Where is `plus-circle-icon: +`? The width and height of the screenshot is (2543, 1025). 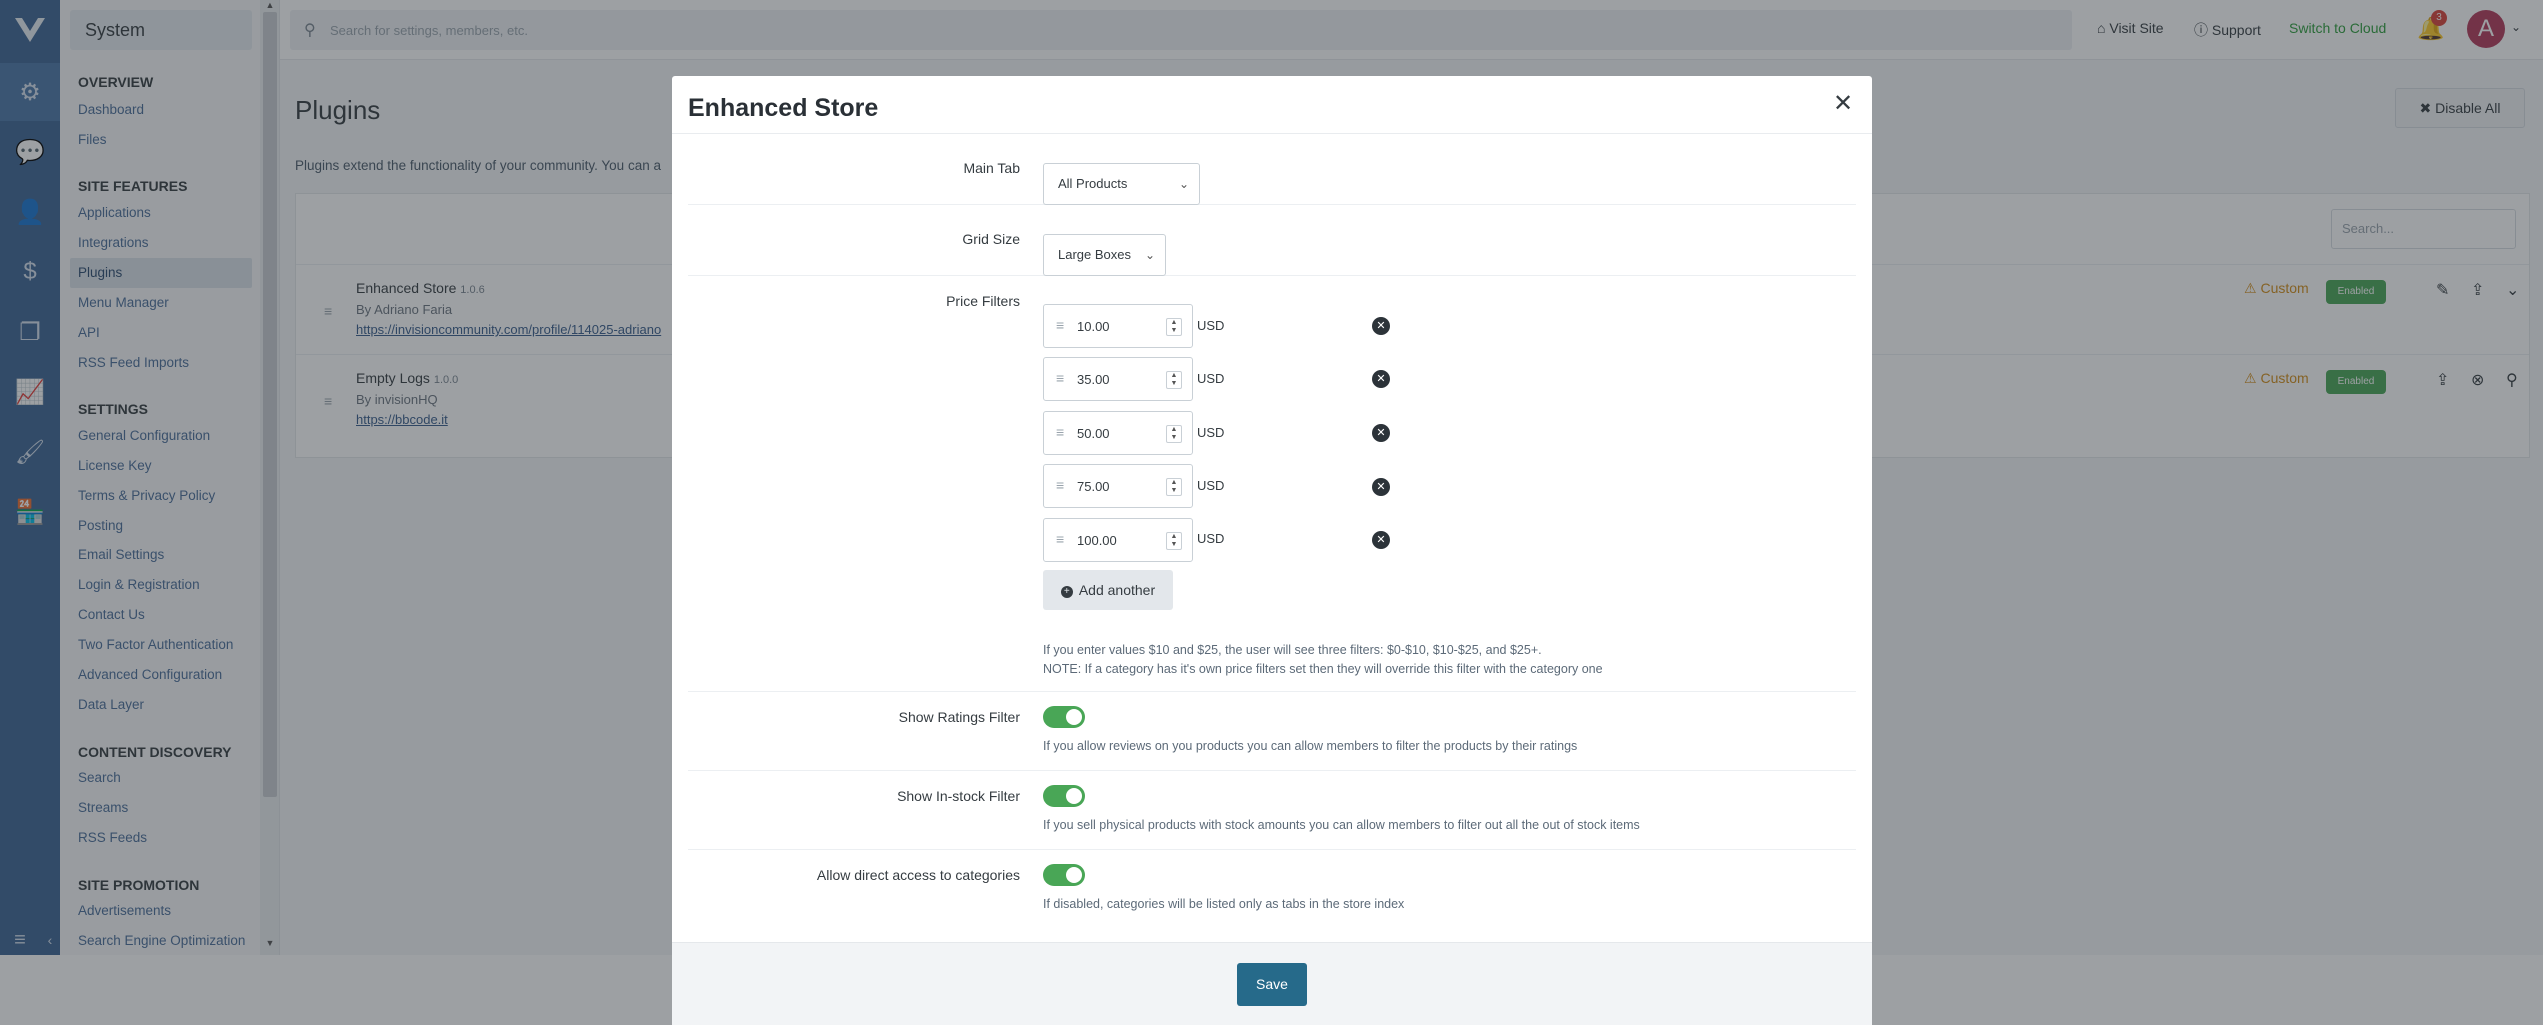 plus-circle-icon: + is located at coordinates (1066, 592).